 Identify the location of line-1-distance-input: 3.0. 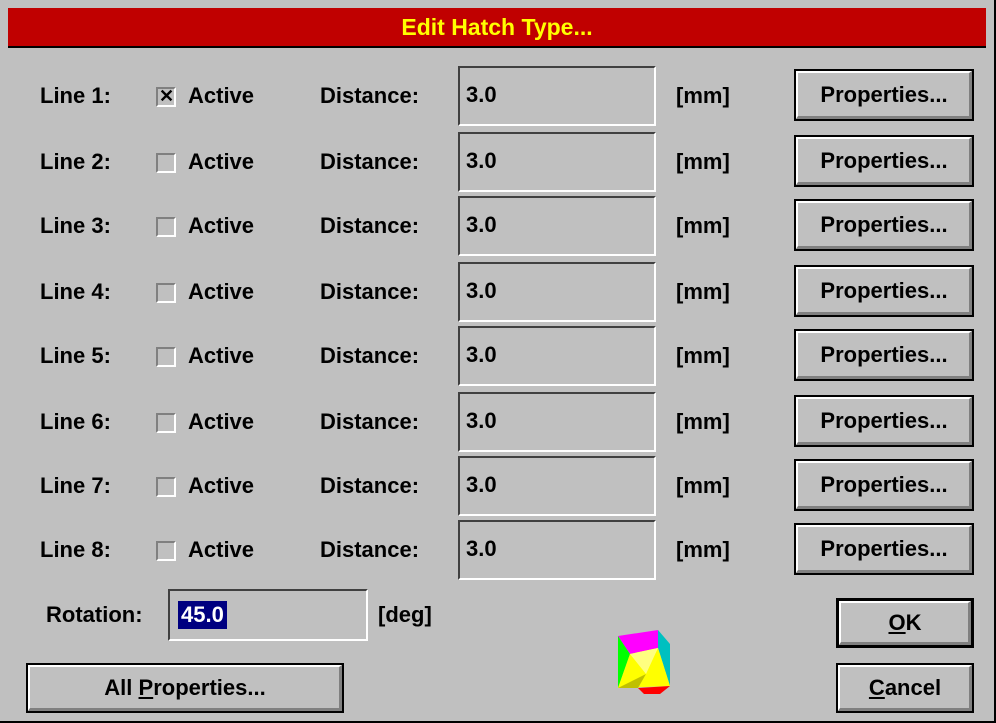
(557, 96).